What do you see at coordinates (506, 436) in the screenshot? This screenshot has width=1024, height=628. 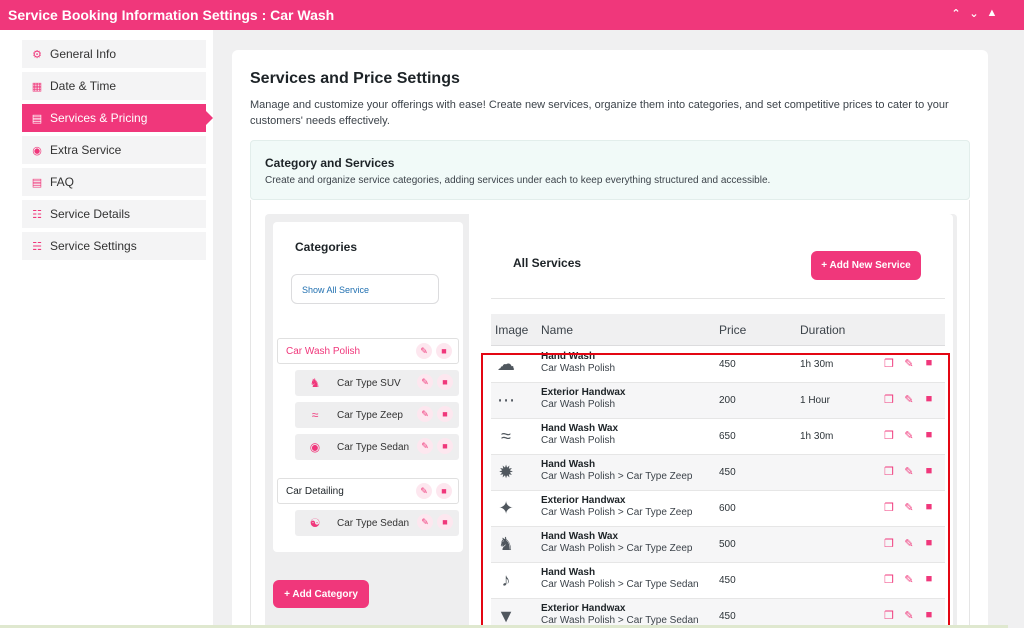 I see `water-icon: ≈` at bounding box center [506, 436].